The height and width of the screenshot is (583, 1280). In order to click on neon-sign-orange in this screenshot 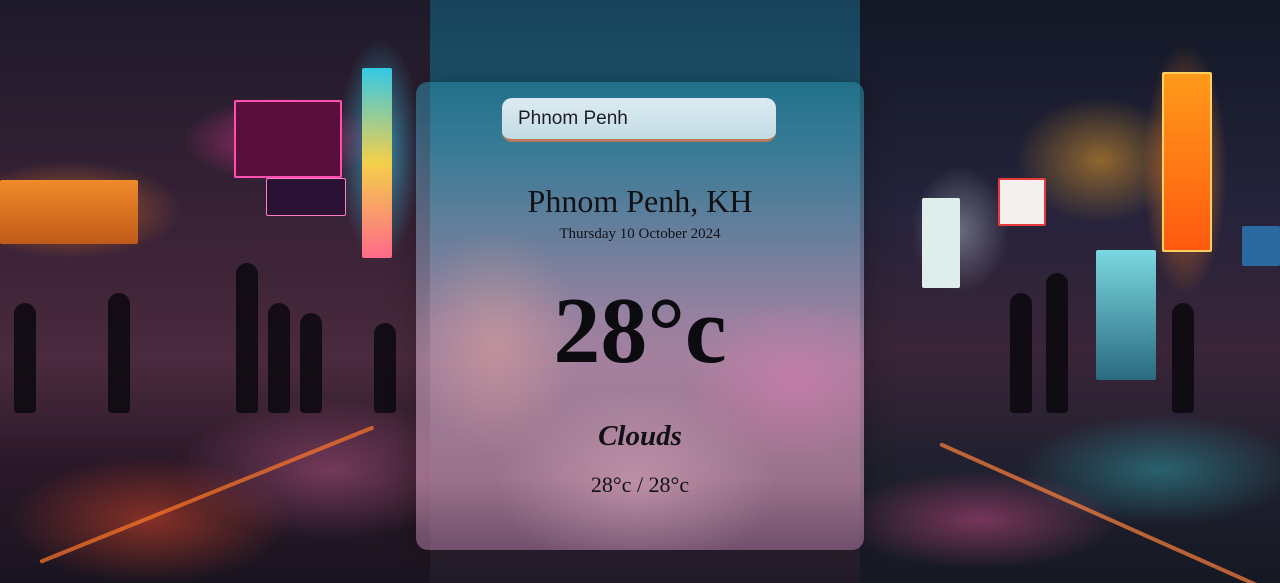, I will do `click(1187, 162)`.